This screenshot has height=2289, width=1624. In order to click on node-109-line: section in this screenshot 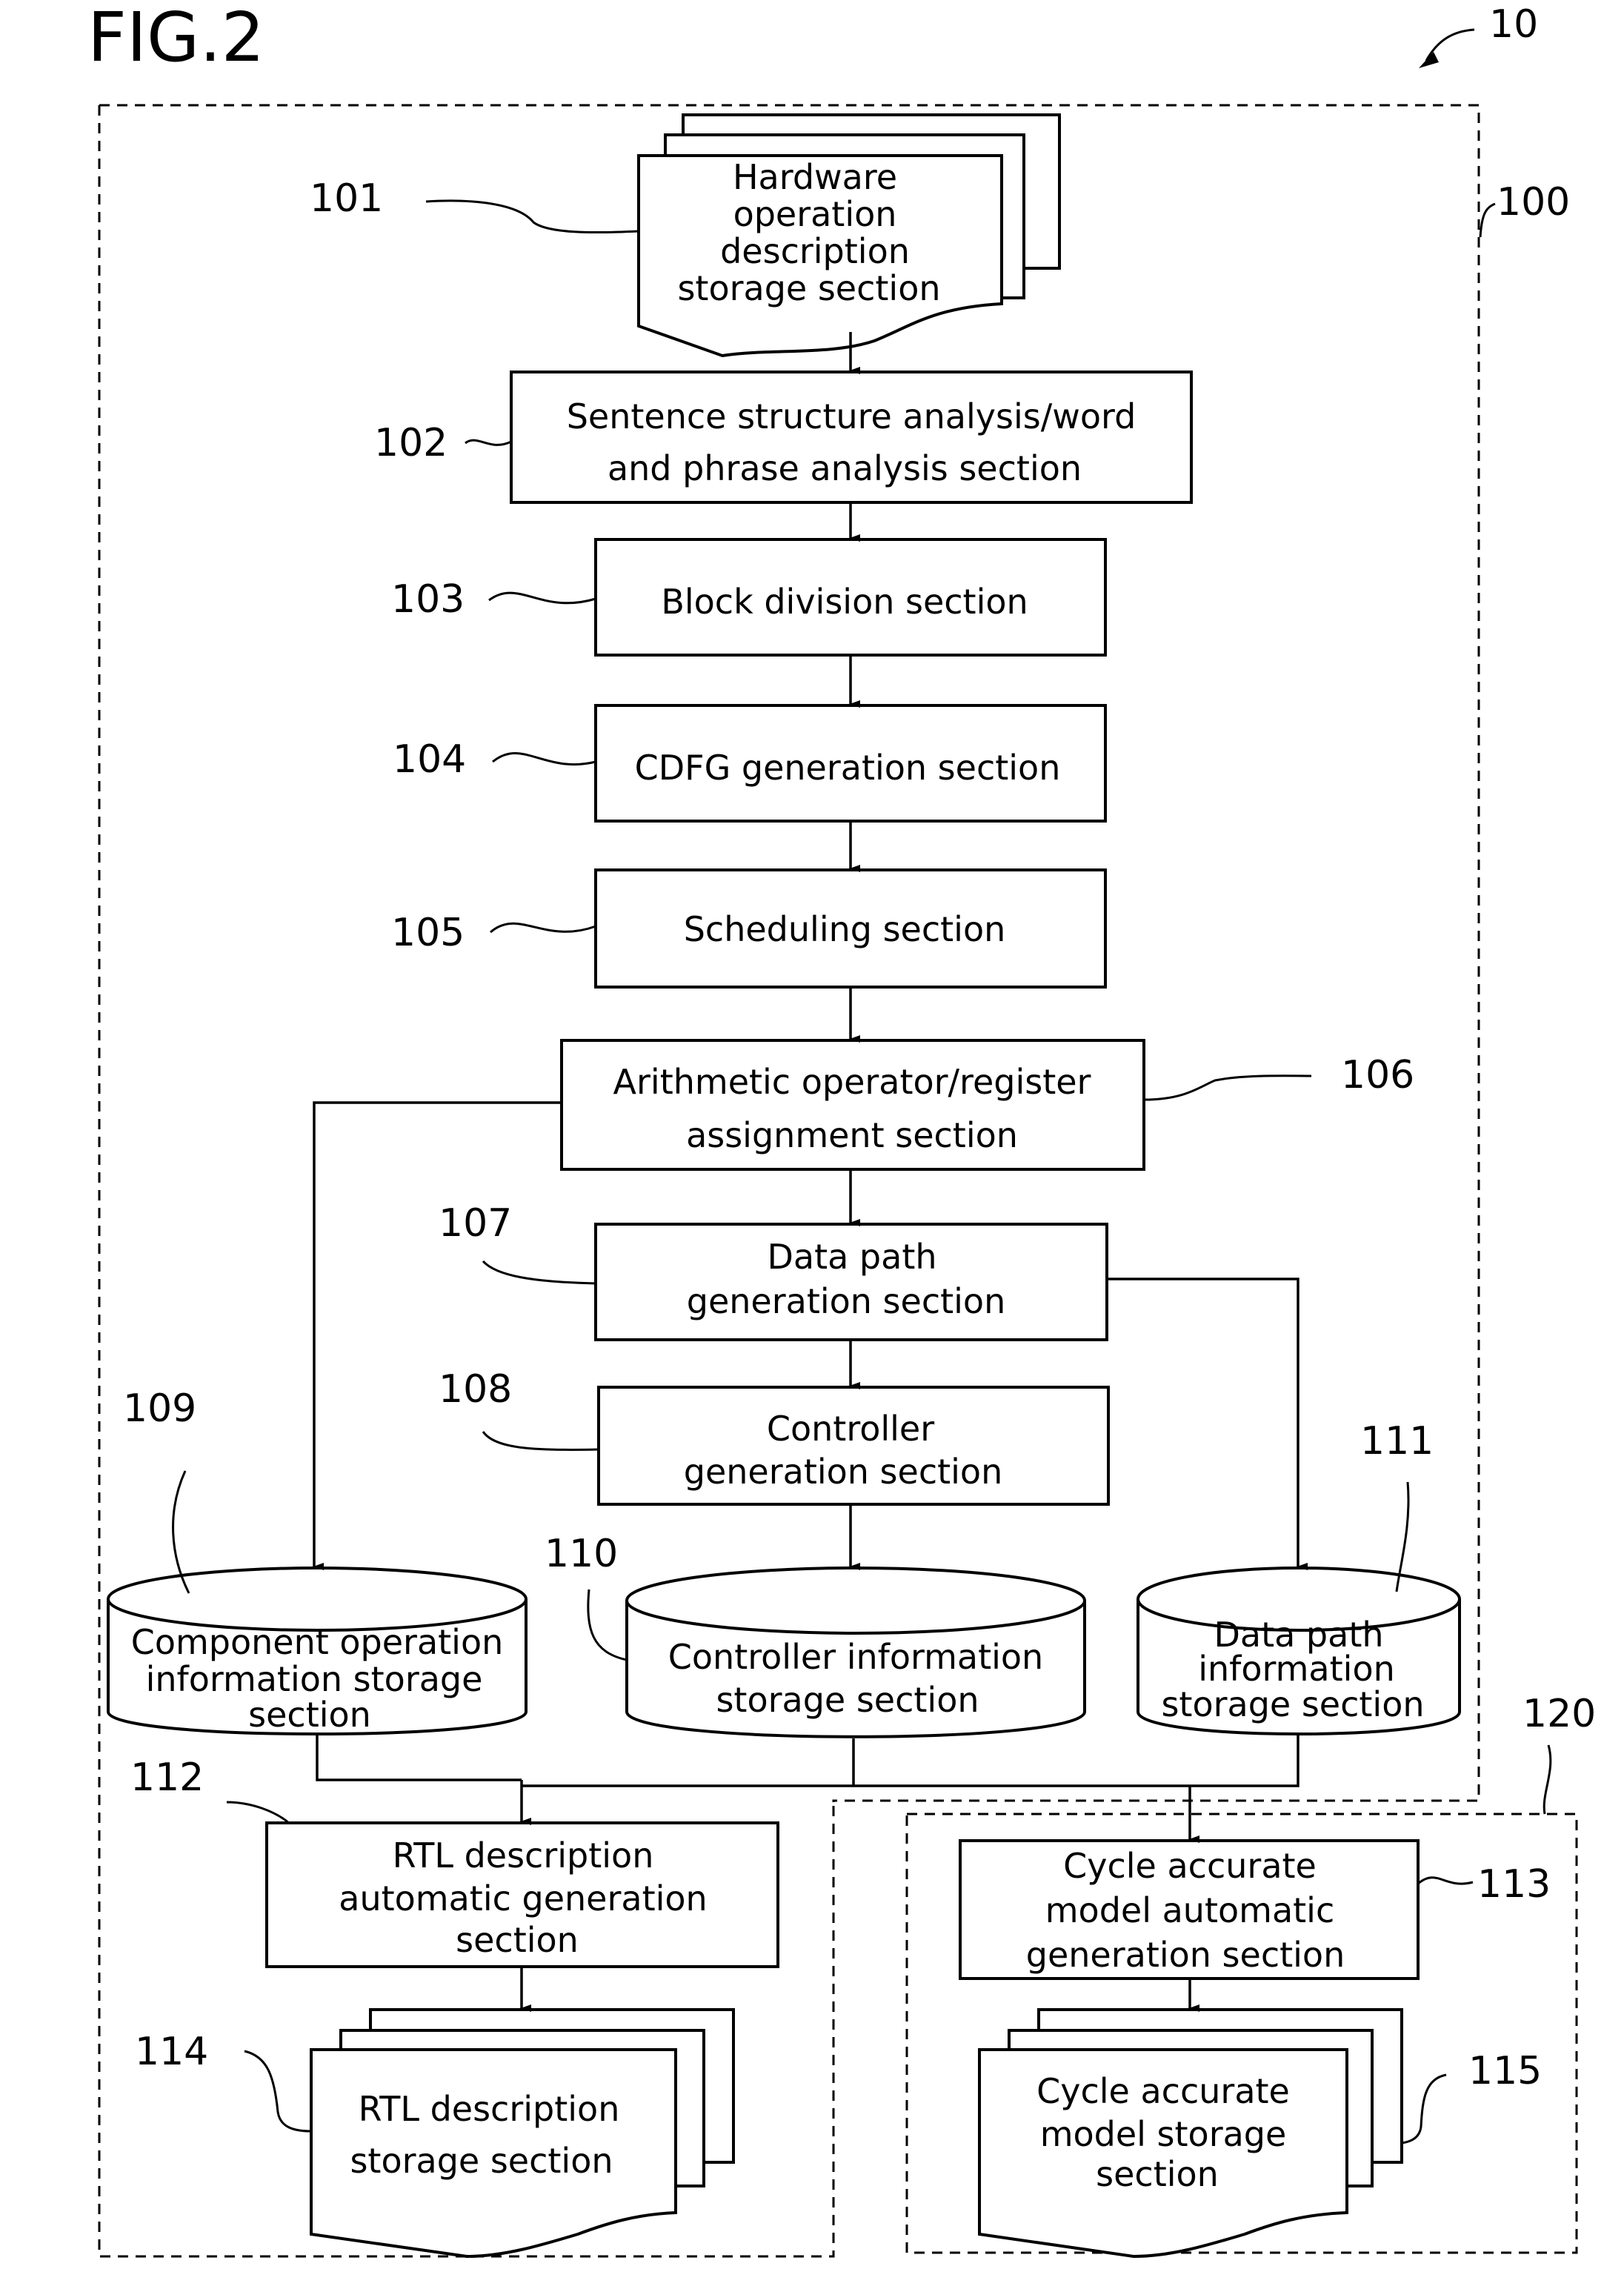, I will do `click(309, 1715)`.